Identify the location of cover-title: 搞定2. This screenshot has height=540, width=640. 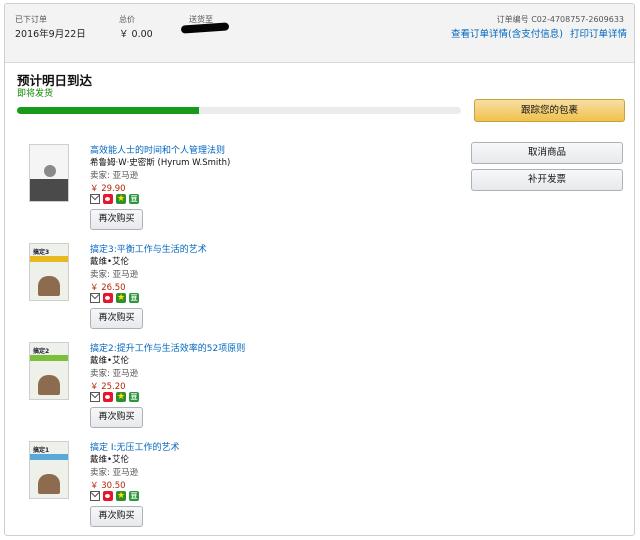
(41, 351).